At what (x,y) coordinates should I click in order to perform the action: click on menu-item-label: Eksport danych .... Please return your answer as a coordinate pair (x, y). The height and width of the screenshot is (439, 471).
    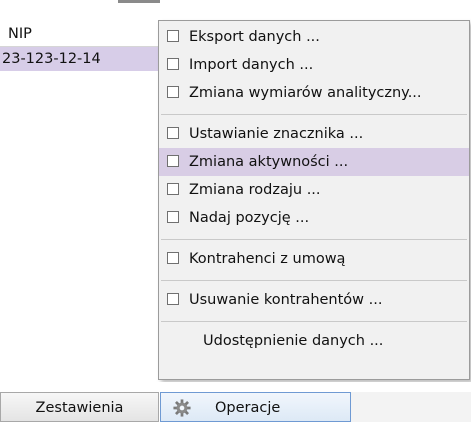
    Looking at the image, I should click on (254, 37).